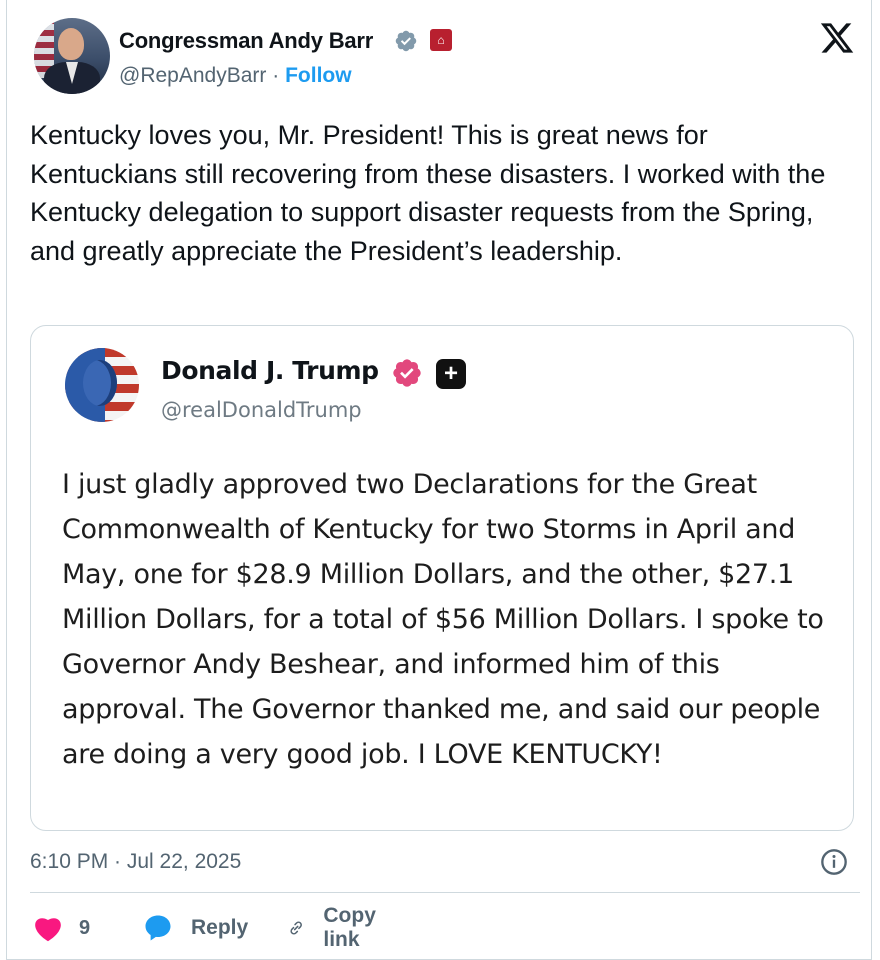  I want to click on x-logo-icon, so click(837, 38).